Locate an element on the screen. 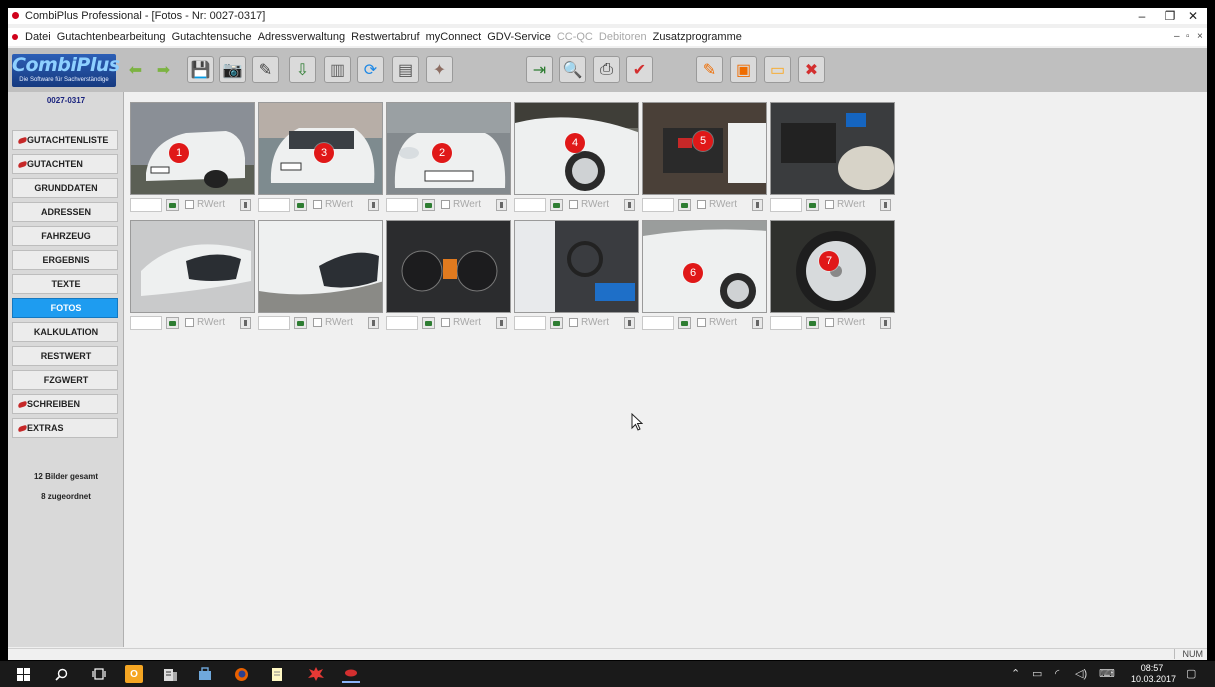 The width and height of the screenshot is (1215, 687). minimize-button: – is located at coordinates (1142, 16).